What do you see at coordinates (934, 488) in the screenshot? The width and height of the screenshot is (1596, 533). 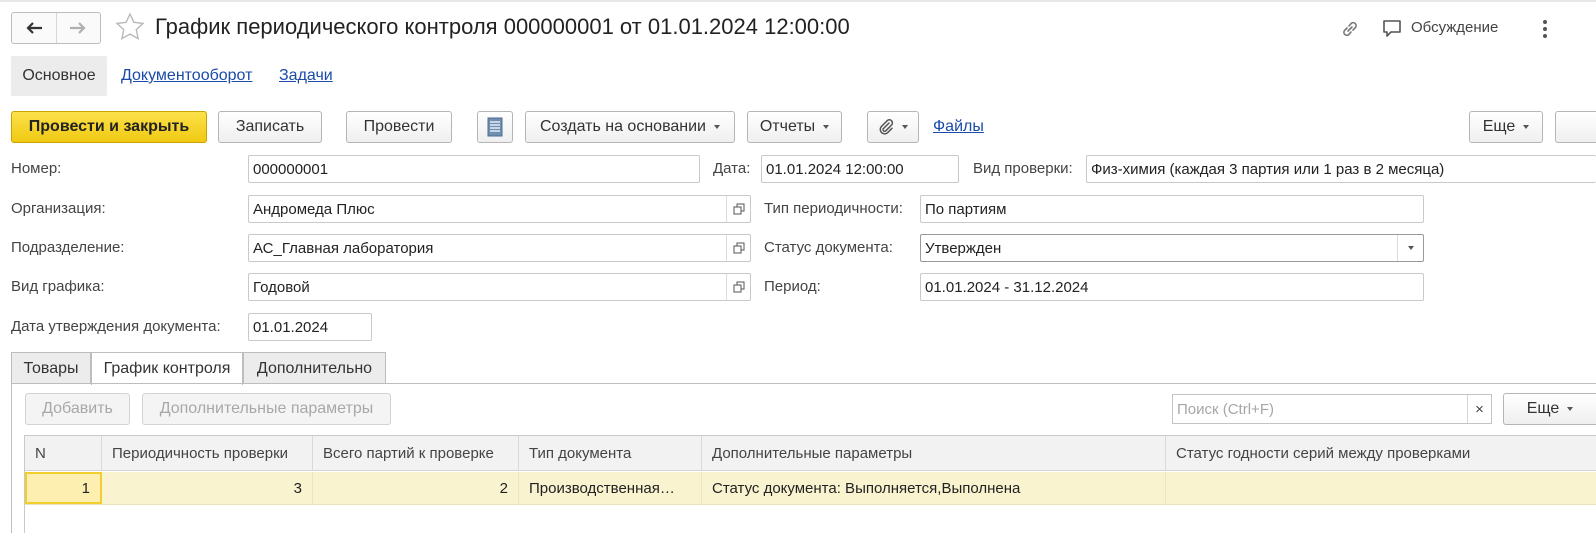 I see `table-cell: Статус документа: Выполняется,Выполнена` at bounding box center [934, 488].